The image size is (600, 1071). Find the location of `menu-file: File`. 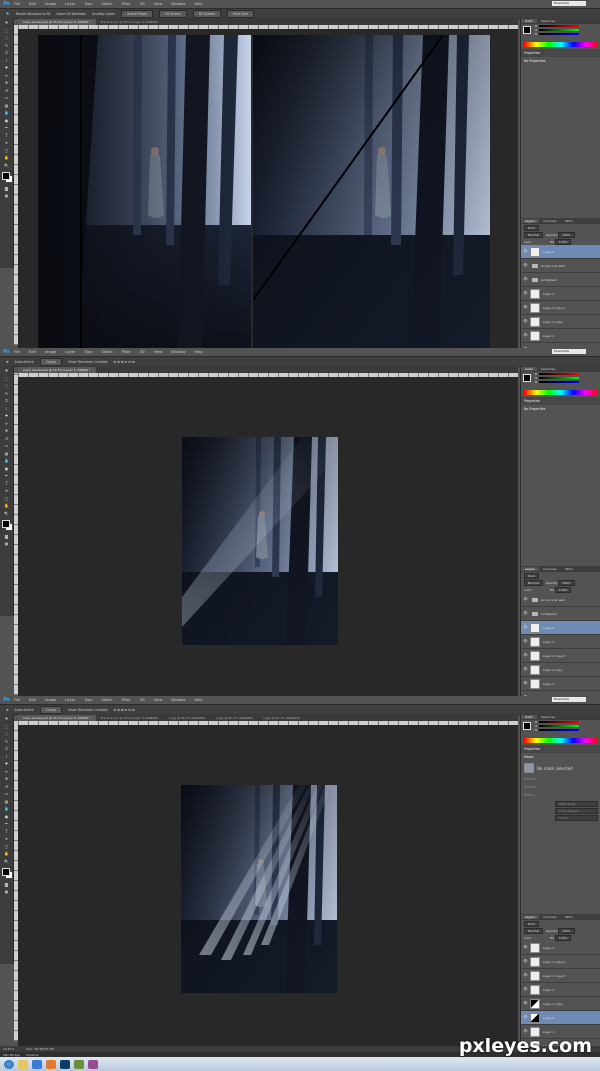

menu-file: File is located at coordinates (17, 352).